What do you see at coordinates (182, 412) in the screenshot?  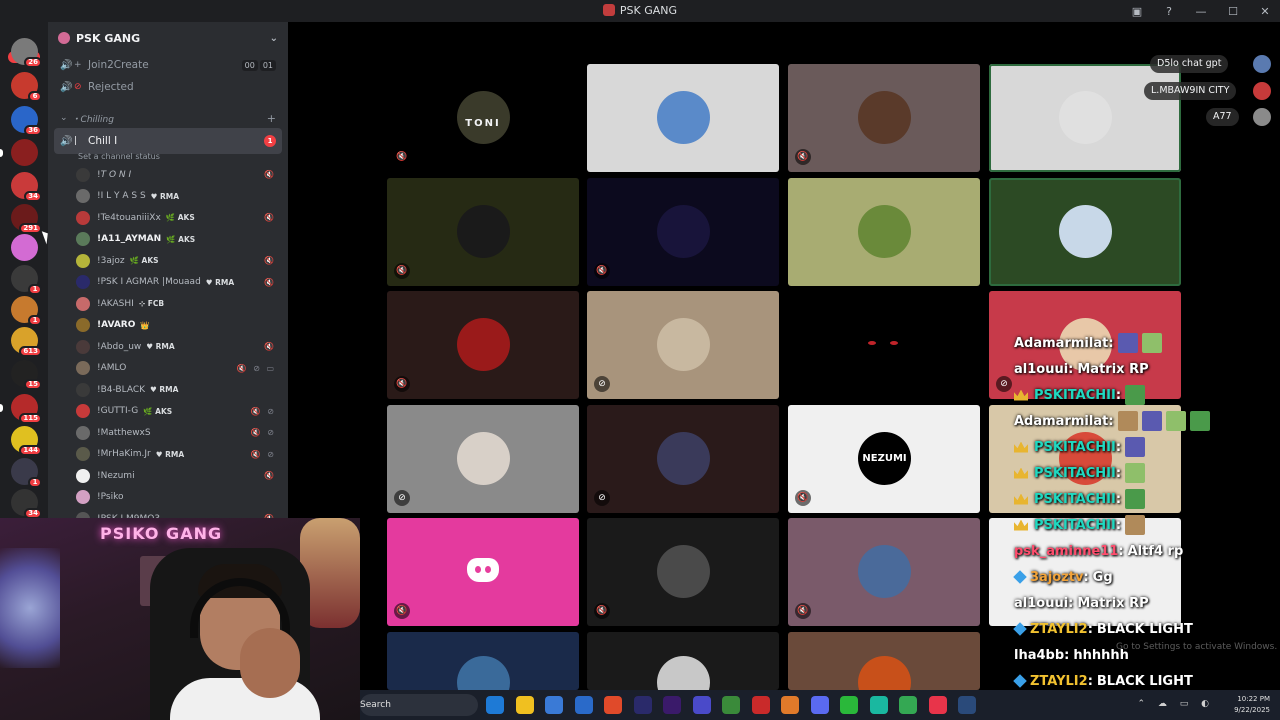 I see `voice-member: ! GUTTI-G 🌿 AKS 🔇 ⊘` at bounding box center [182, 412].